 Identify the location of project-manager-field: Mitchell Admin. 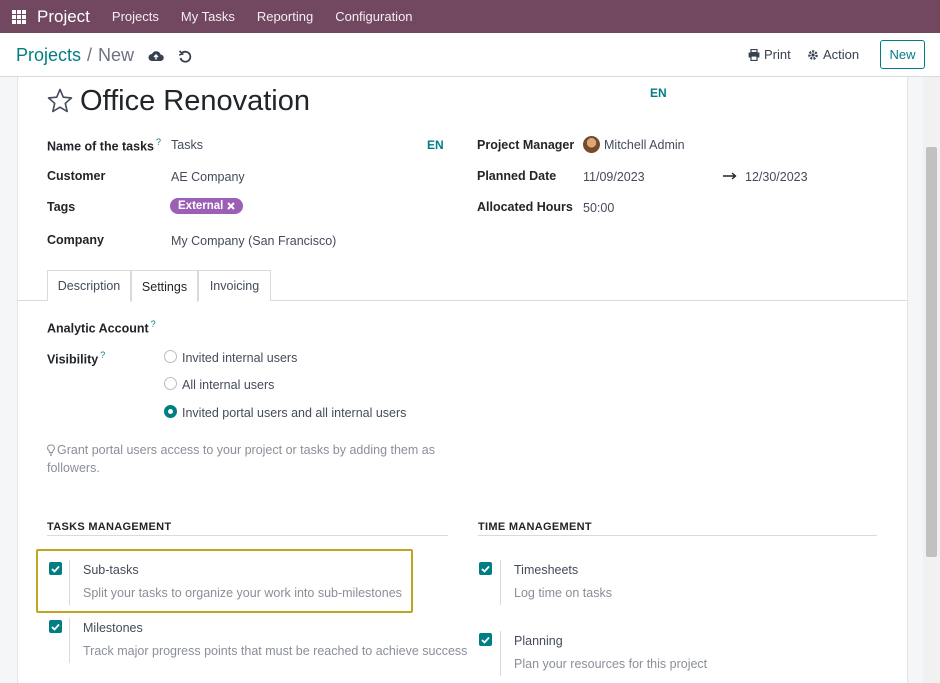
(644, 145).